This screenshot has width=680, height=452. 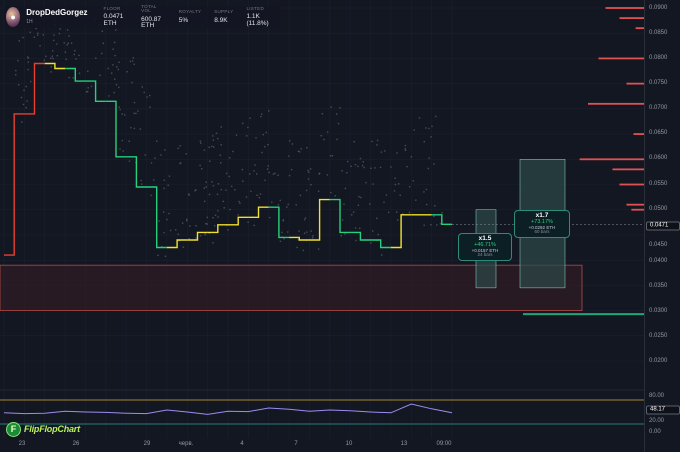 I want to click on price-tick: 0.0600, so click(x=658, y=158).